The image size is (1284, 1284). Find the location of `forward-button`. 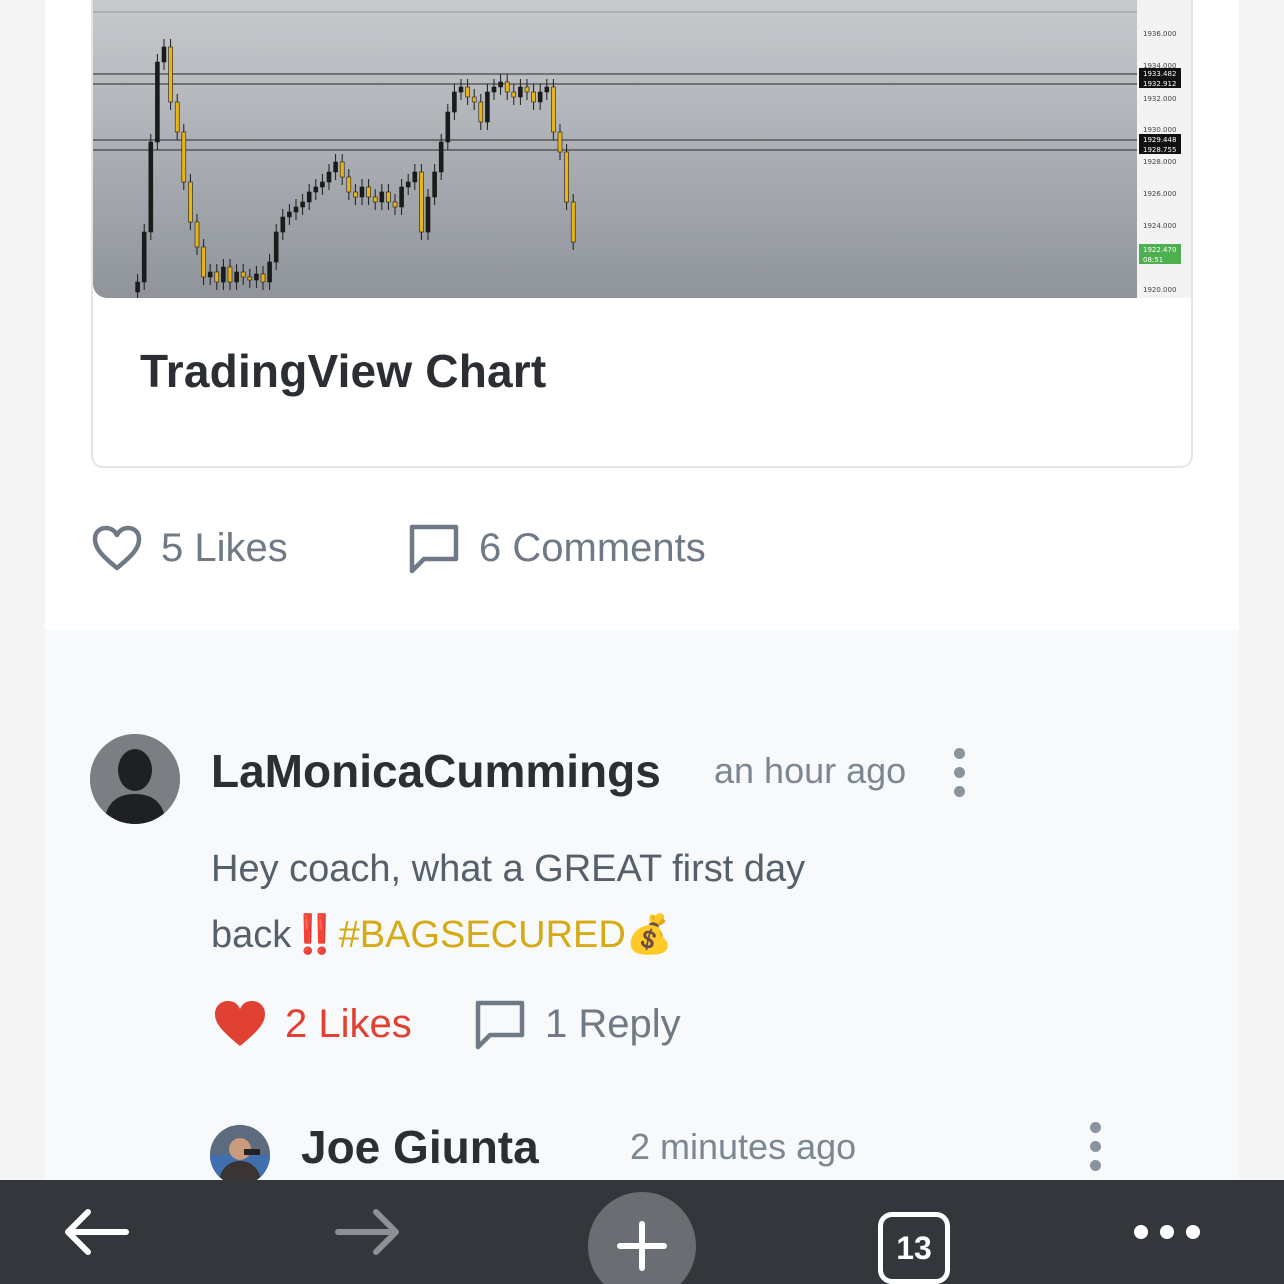

forward-button is located at coordinates (369, 1232).